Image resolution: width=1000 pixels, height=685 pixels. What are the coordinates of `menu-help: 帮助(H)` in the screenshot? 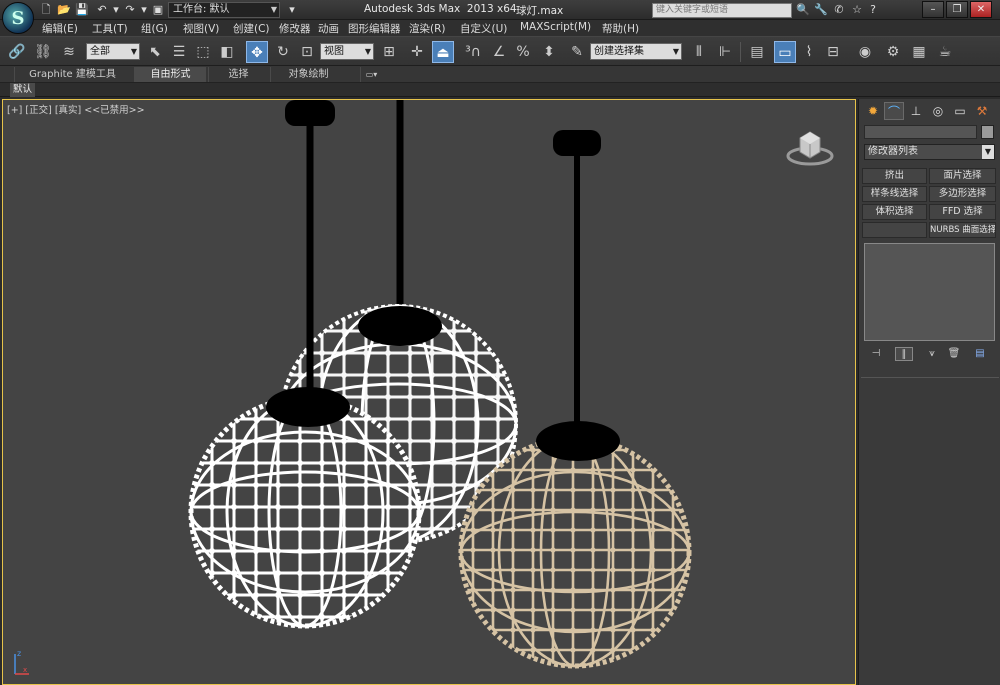 It's located at (620, 28).